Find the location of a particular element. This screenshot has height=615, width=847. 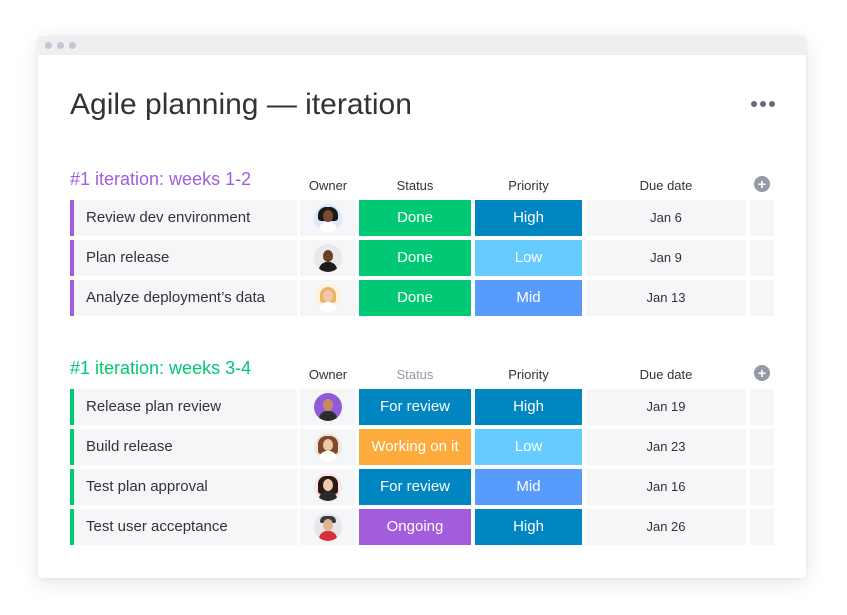

due-date: Jan 16 is located at coordinates (666, 487).